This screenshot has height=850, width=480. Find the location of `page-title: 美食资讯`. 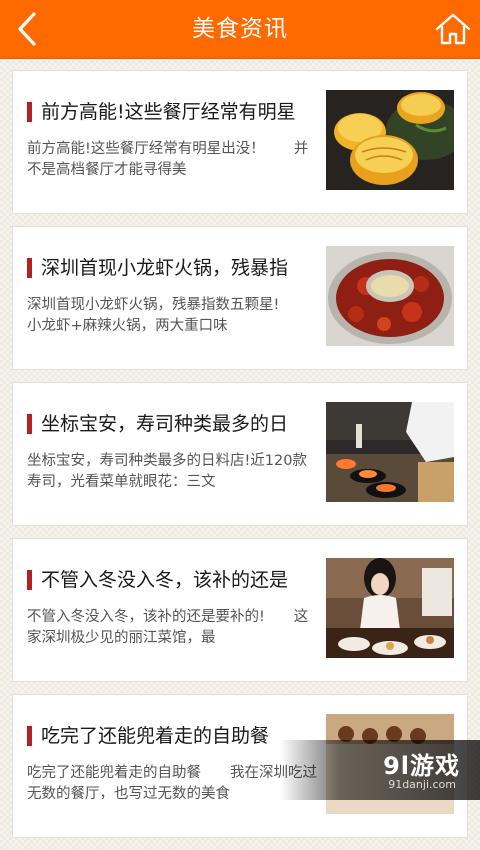

page-title: 美食资讯 is located at coordinates (240, 29).